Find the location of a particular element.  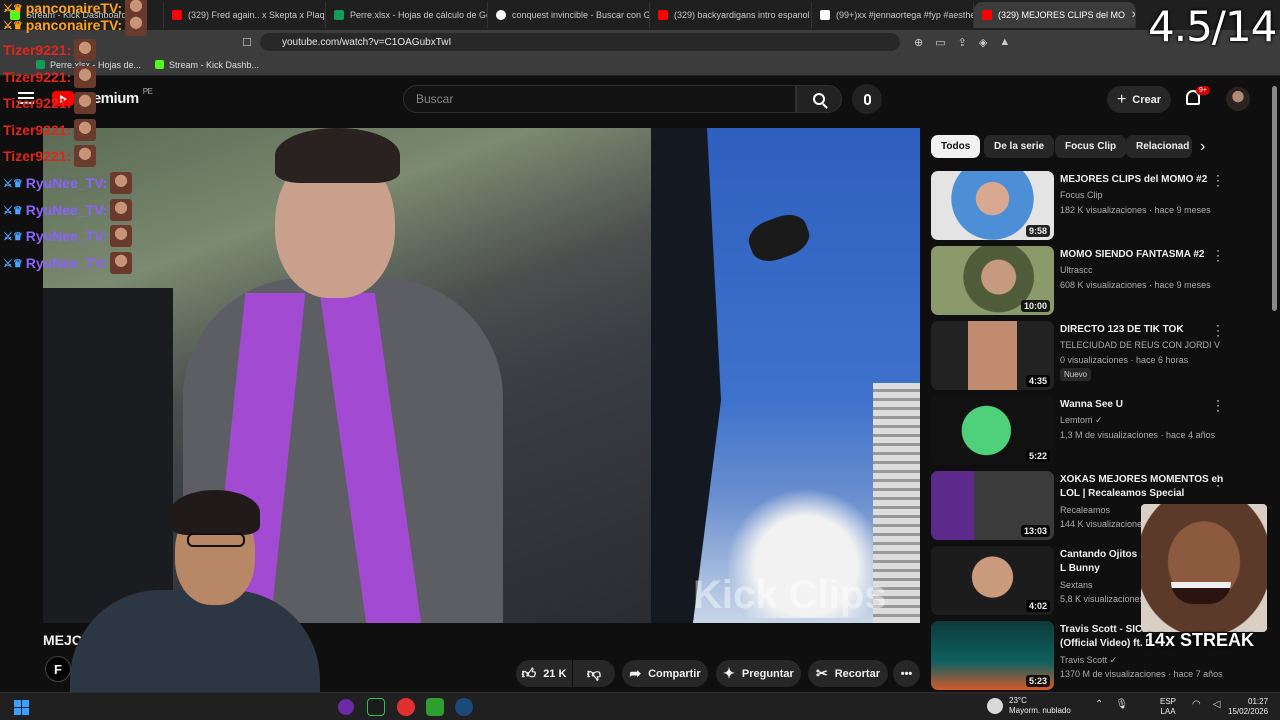

more-actions-button: ••• is located at coordinates (906, 673).